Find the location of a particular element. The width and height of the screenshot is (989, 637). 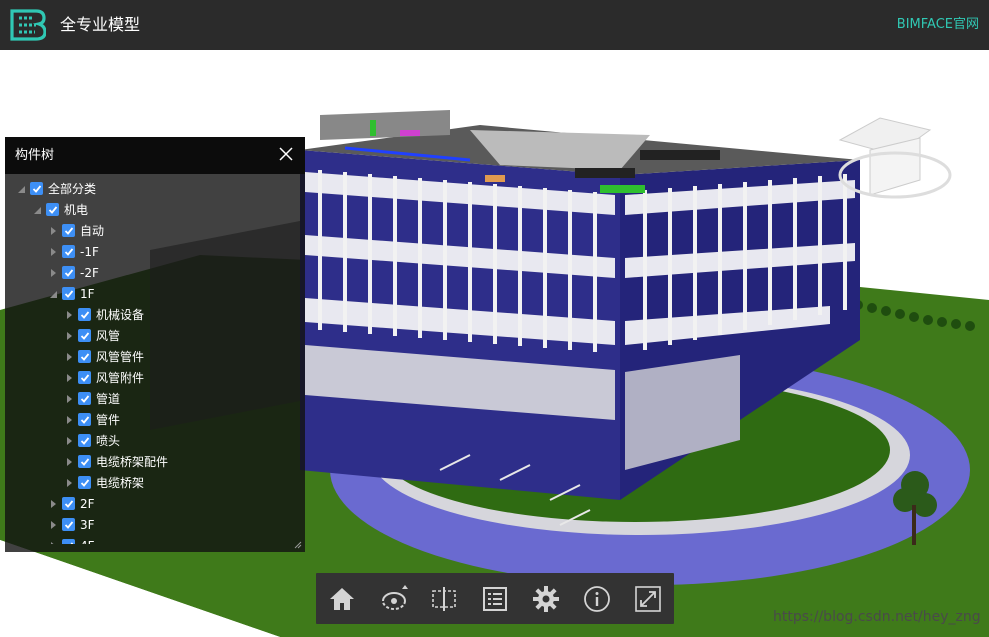

bimface-logo is located at coordinates (28, 25).